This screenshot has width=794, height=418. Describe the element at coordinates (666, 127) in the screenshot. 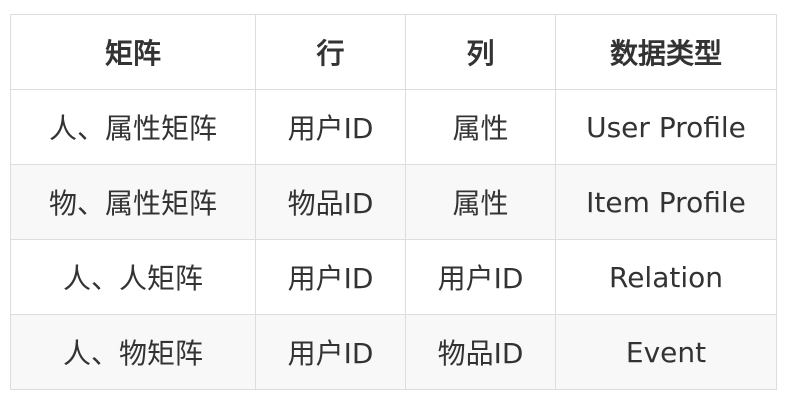

I see `cell-data-type: User Profile` at that location.